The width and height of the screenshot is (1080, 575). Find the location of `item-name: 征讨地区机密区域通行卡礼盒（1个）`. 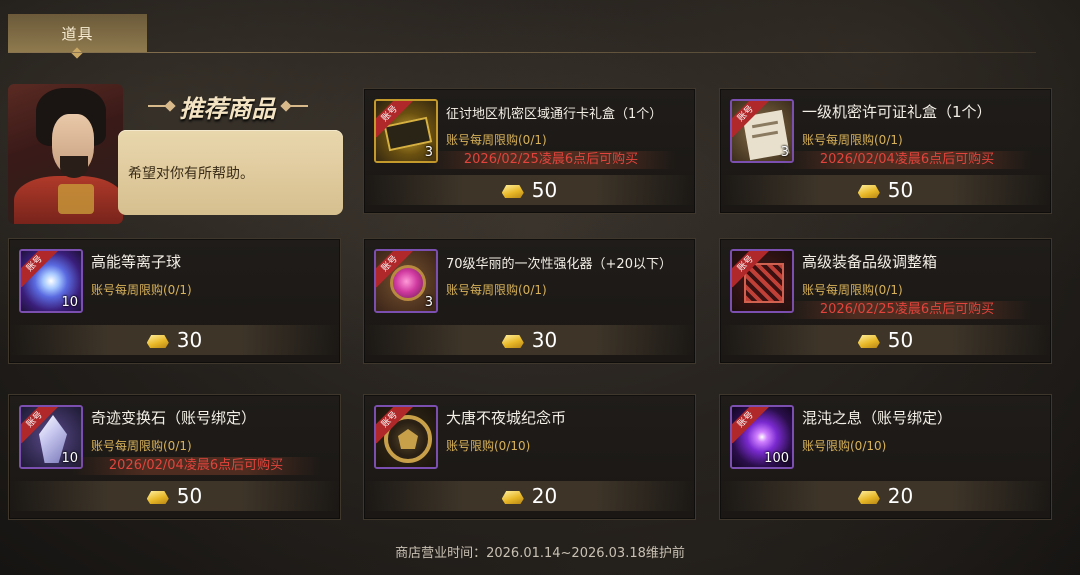

item-name: 征讨地区机密区域通行卡礼盒（1个） is located at coordinates (554, 114).